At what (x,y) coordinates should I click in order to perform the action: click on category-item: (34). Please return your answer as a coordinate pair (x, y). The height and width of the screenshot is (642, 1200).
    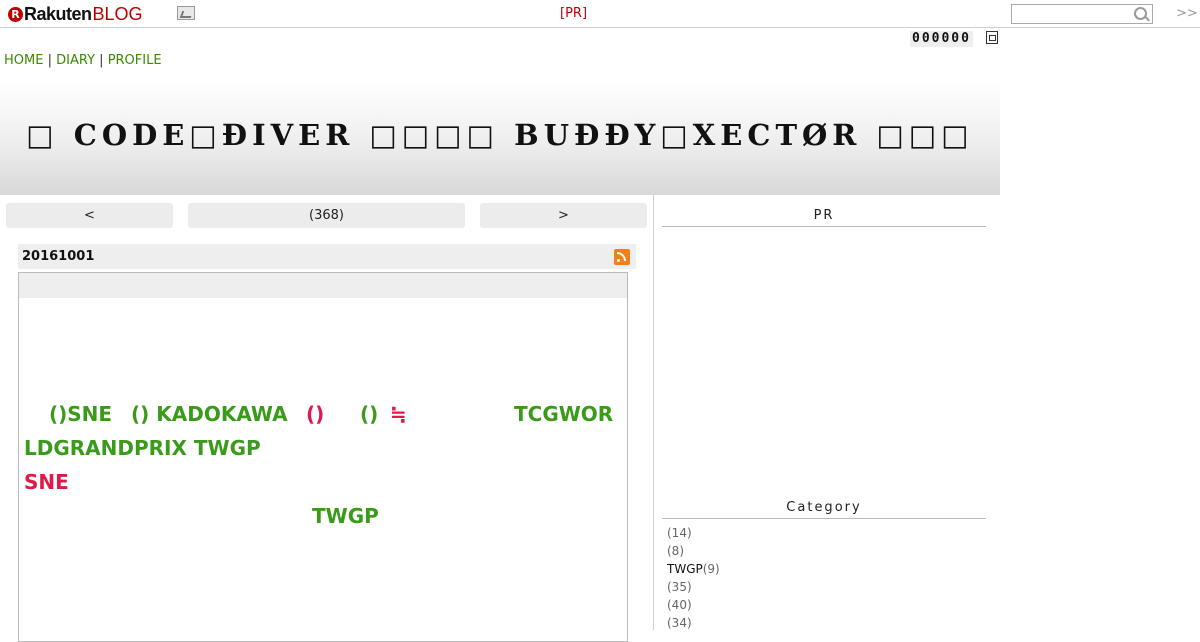
    Looking at the image, I should click on (693, 623).